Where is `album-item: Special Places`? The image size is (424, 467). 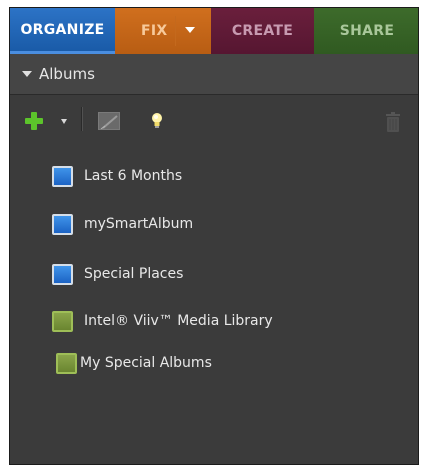 album-item: Special Places is located at coordinates (222, 274).